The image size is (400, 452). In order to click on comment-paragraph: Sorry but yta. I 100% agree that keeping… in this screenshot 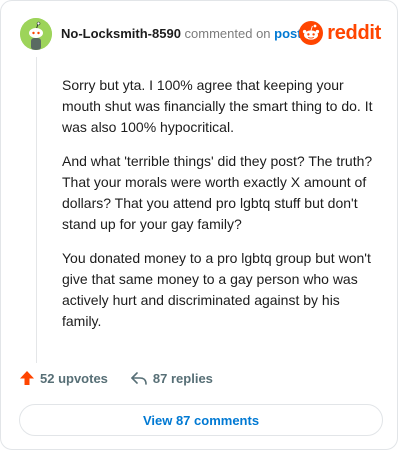, I will do `click(217, 106)`.